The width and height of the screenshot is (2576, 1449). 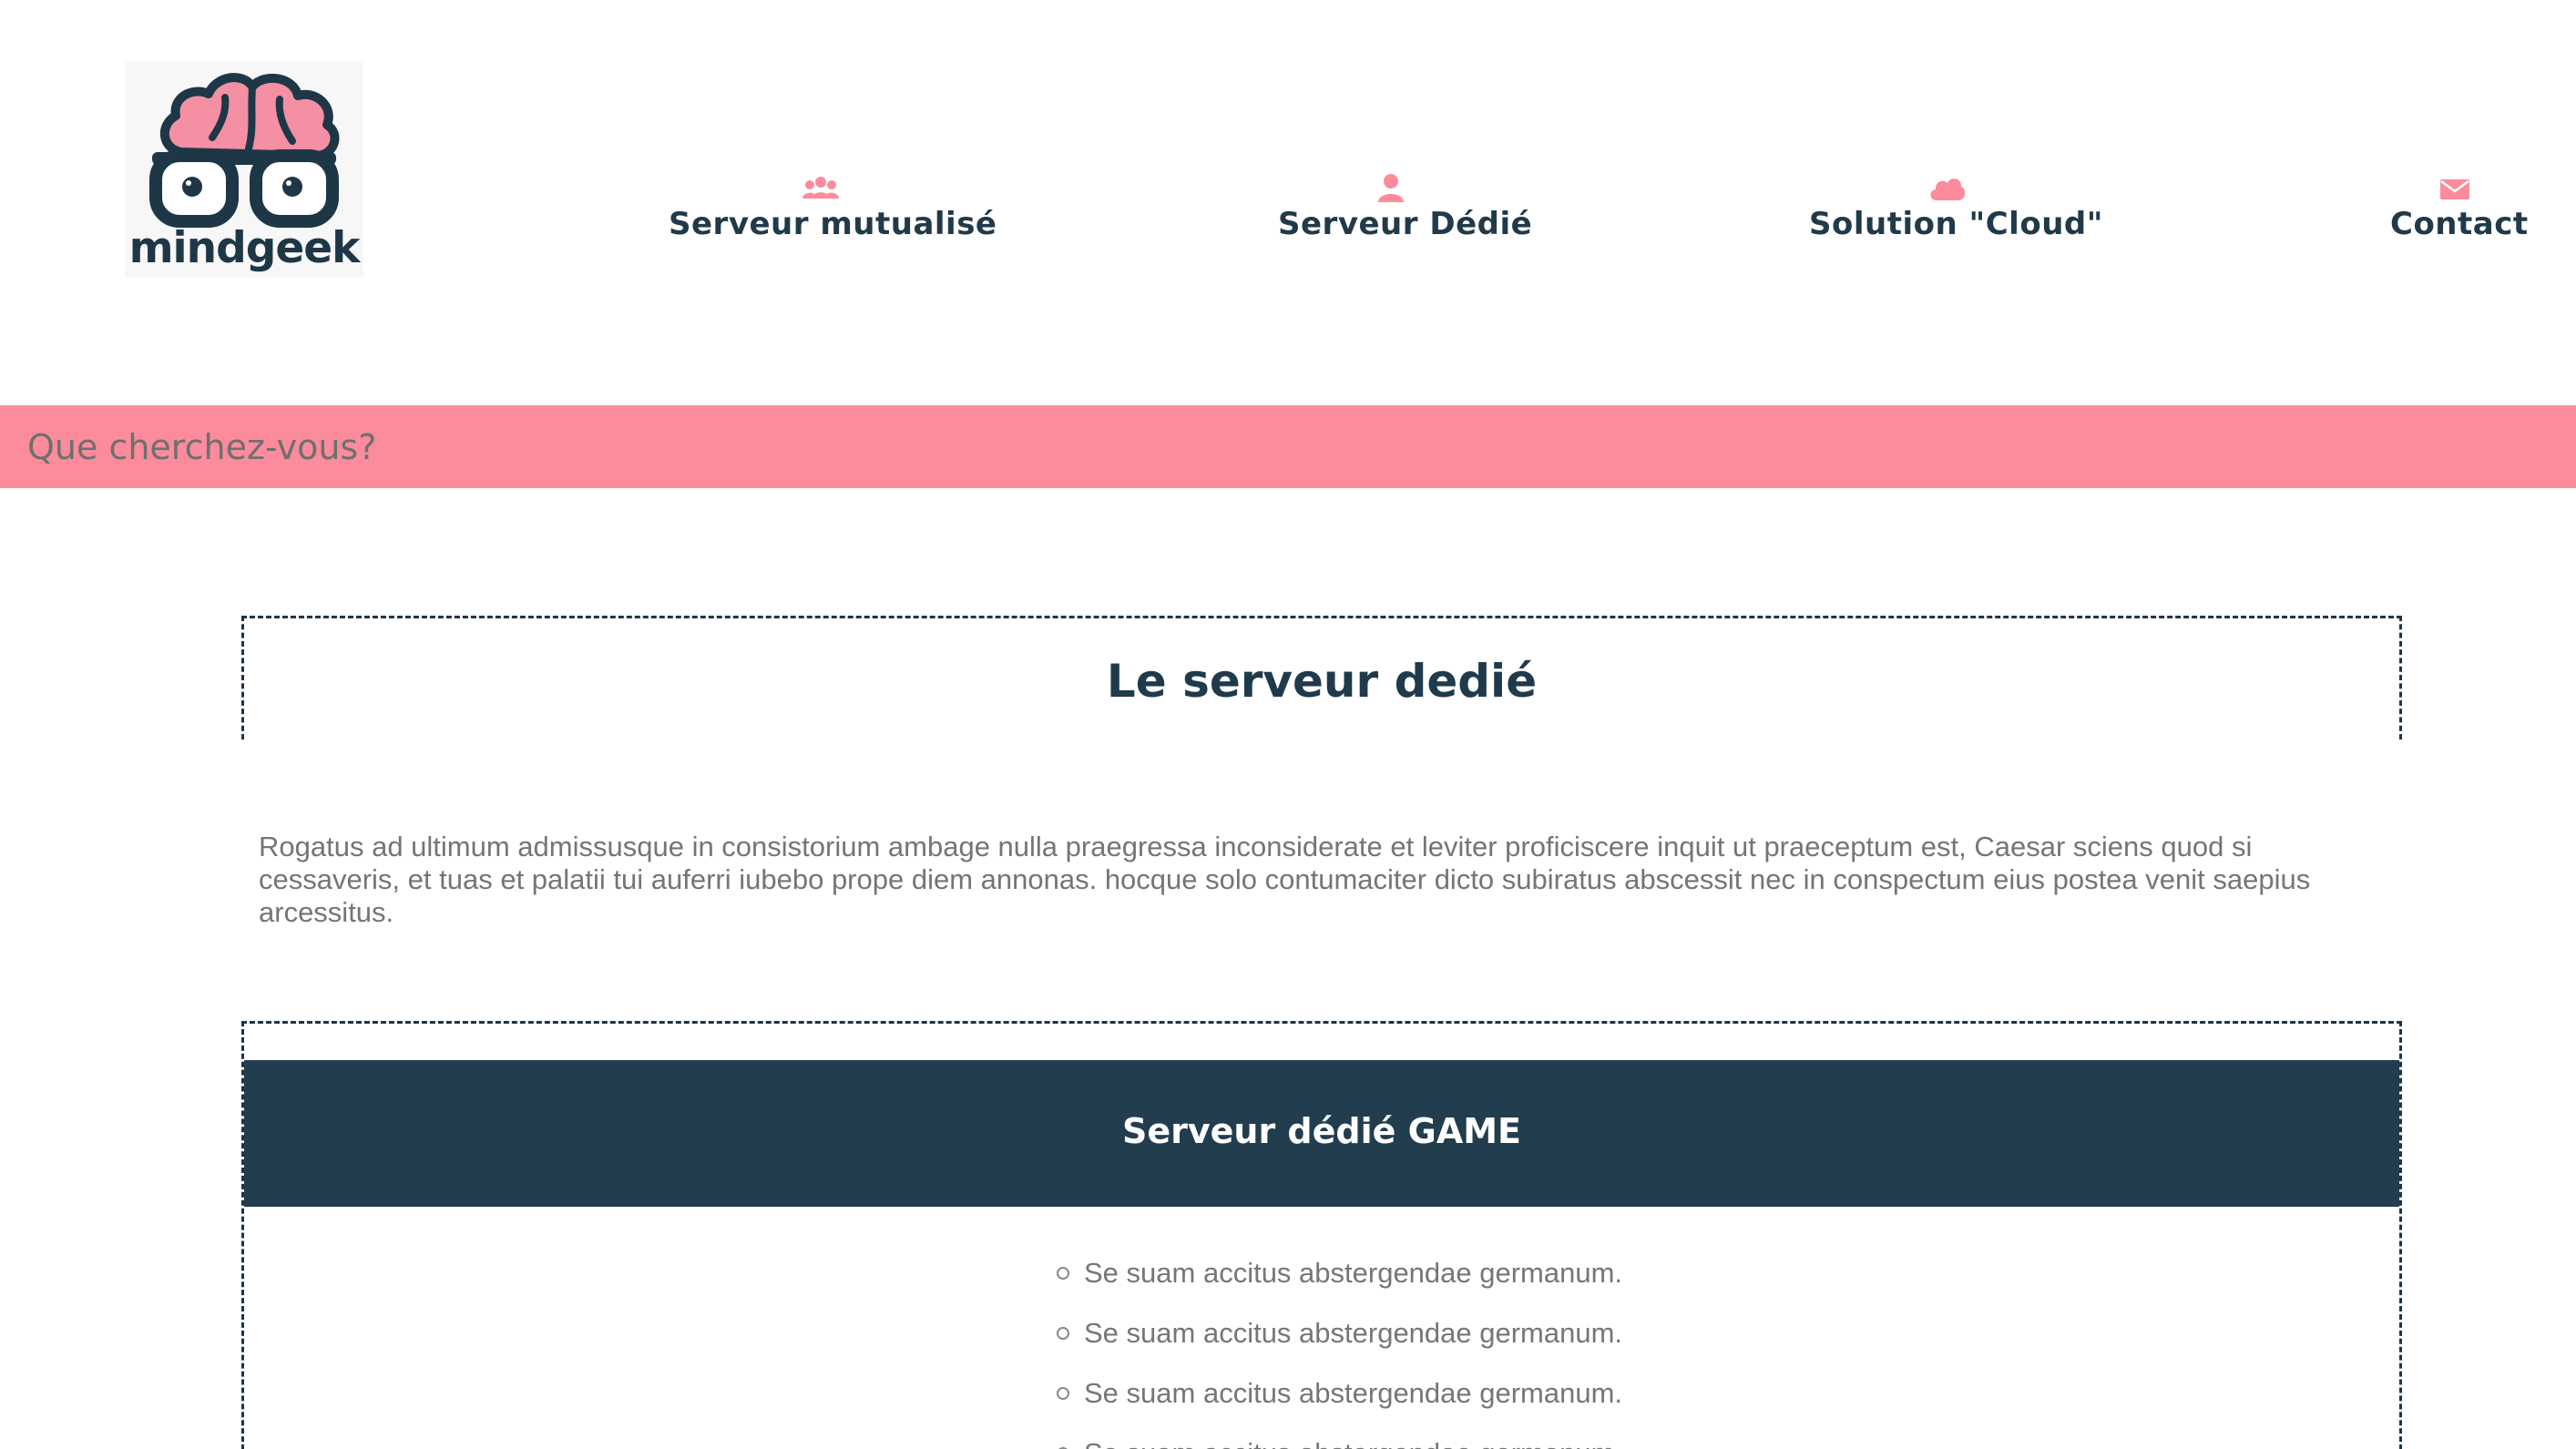 I want to click on page-title: Le serveur dedié, so click(x=1322, y=681).